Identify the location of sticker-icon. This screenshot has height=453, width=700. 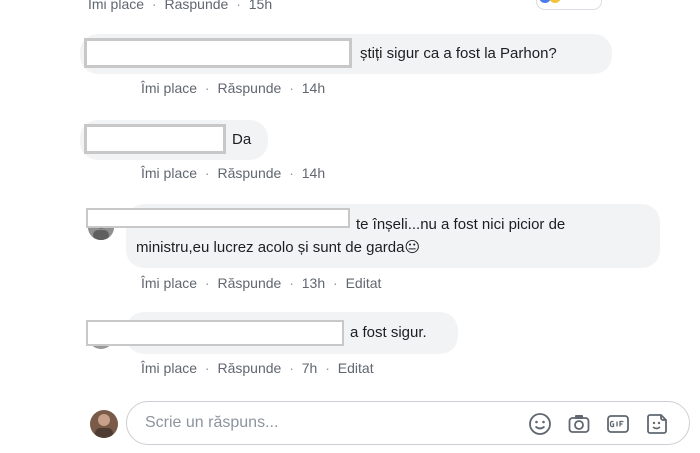
(657, 424).